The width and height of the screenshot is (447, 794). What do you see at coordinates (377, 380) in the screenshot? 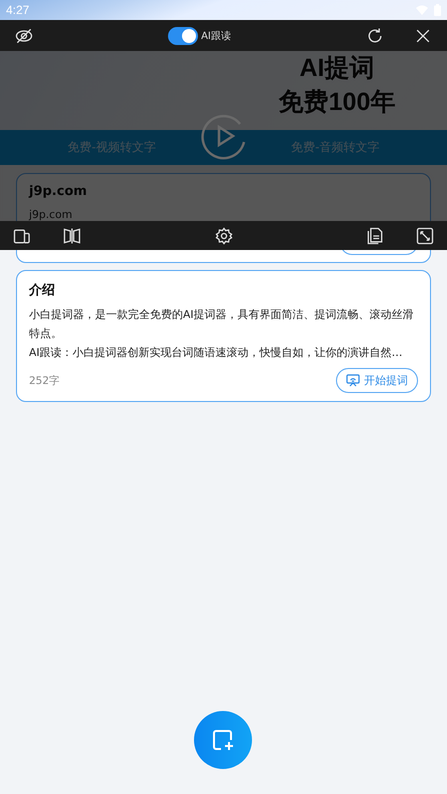
I see `start-button: 开始提词` at bounding box center [377, 380].